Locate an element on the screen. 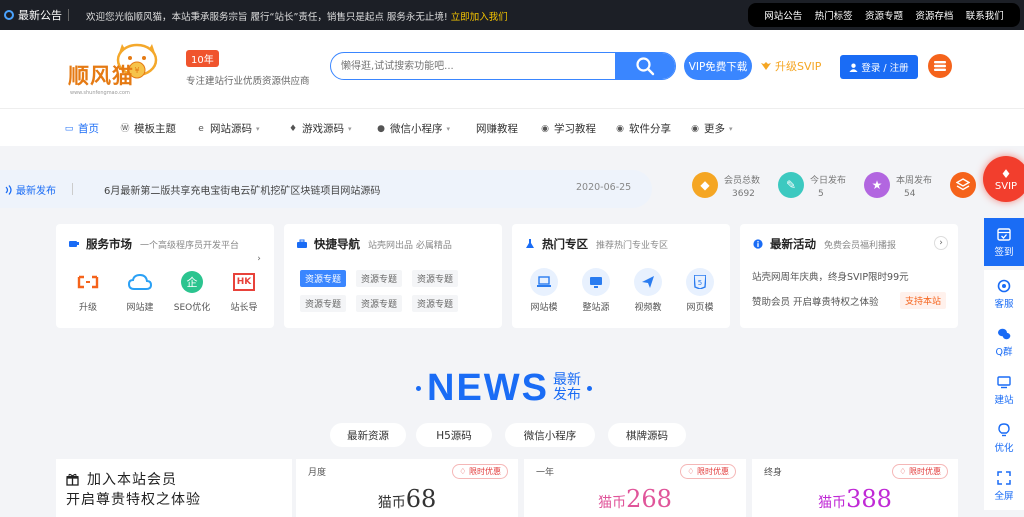 The height and width of the screenshot is (517, 1024). news-tab-chess: 棋牌源码 is located at coordinates (647, 435).